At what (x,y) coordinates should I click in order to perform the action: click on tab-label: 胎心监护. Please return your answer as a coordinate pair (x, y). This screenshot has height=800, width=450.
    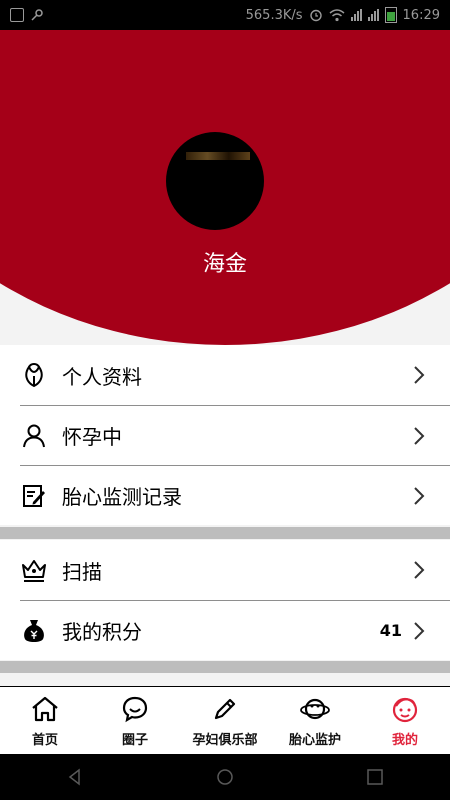
    Looking at the image, I should click on (314, 740).